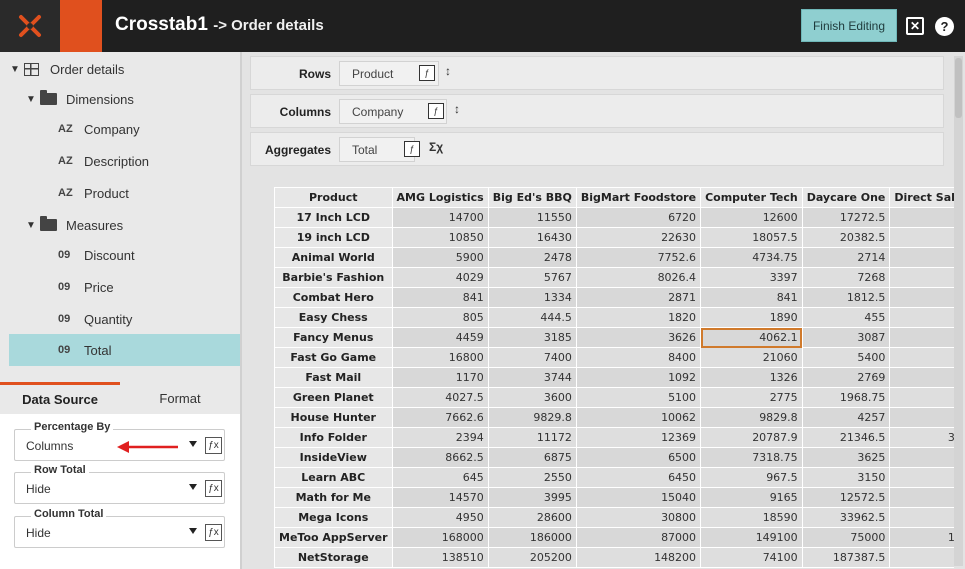  What do you see at coordinates (921, 537) in the screenshot?
I see `table-cell: 191` at bounding box center [921, 537].